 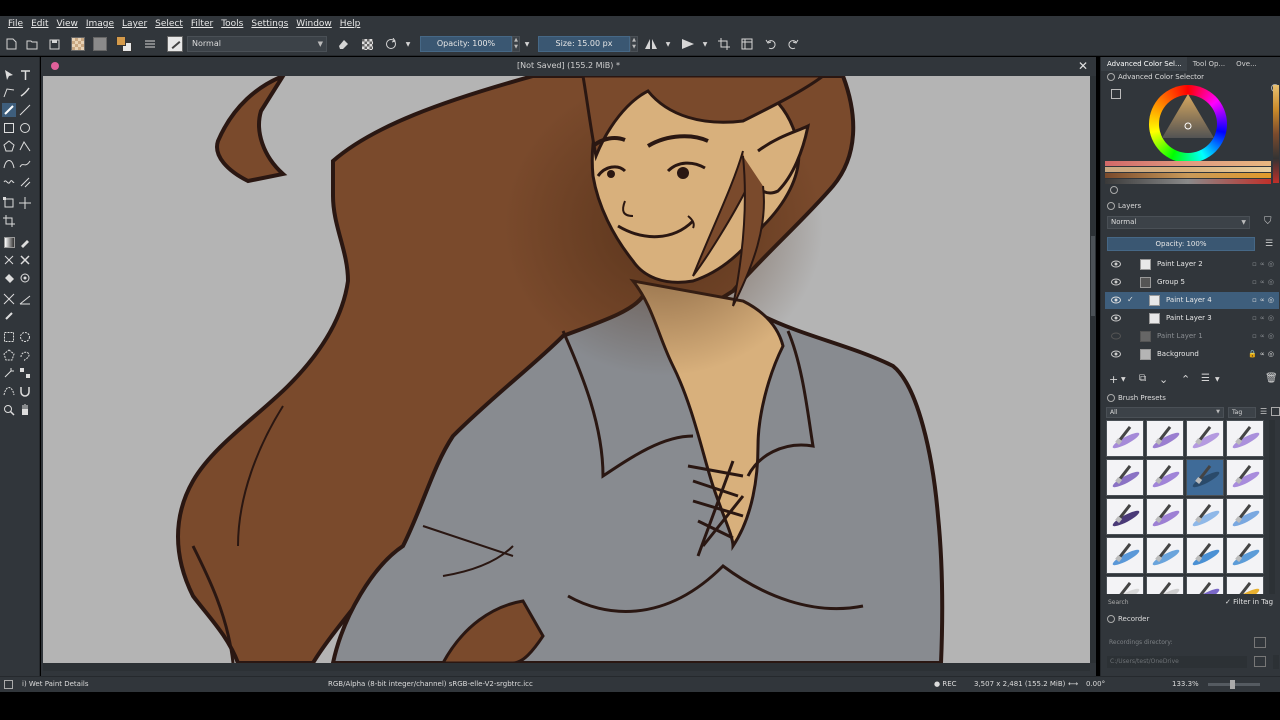 What do you see at coordinates (1260, 642) in the screenshot?
I see `recorder-browse-icon` at bounding box center [1260, 642].